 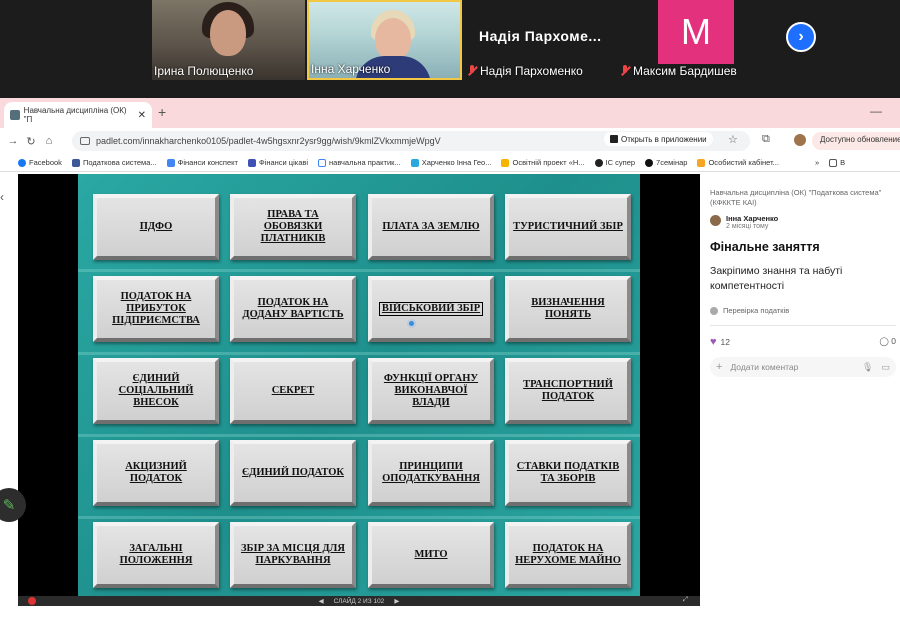 I want to click on tax-icon, so click(x=75, y=162).